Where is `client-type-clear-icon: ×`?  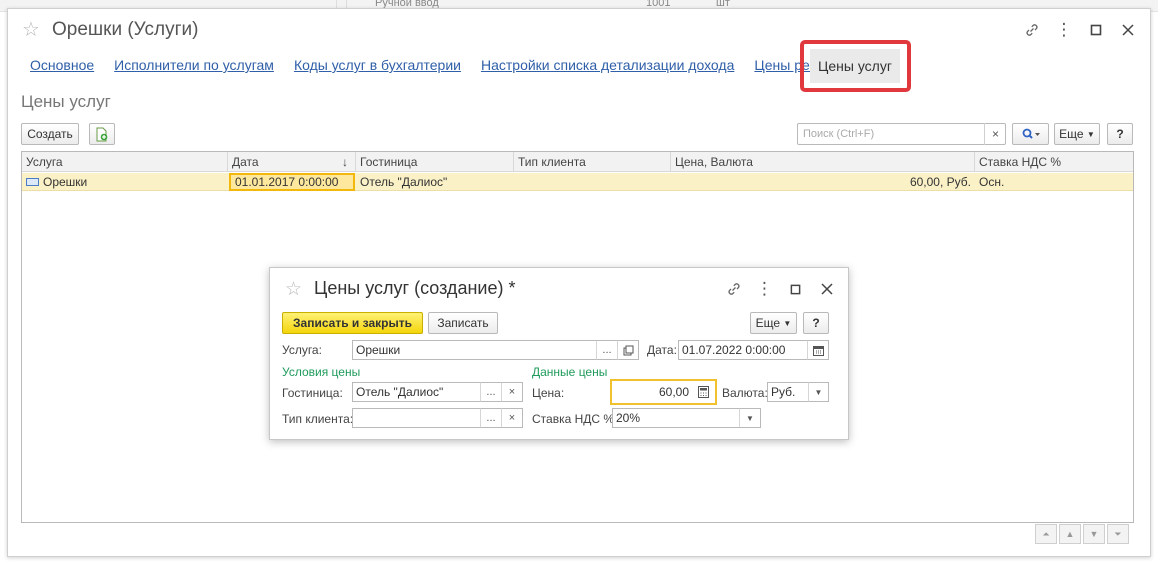 client-type-clear-icon: × is located at coordinates (512, 418).